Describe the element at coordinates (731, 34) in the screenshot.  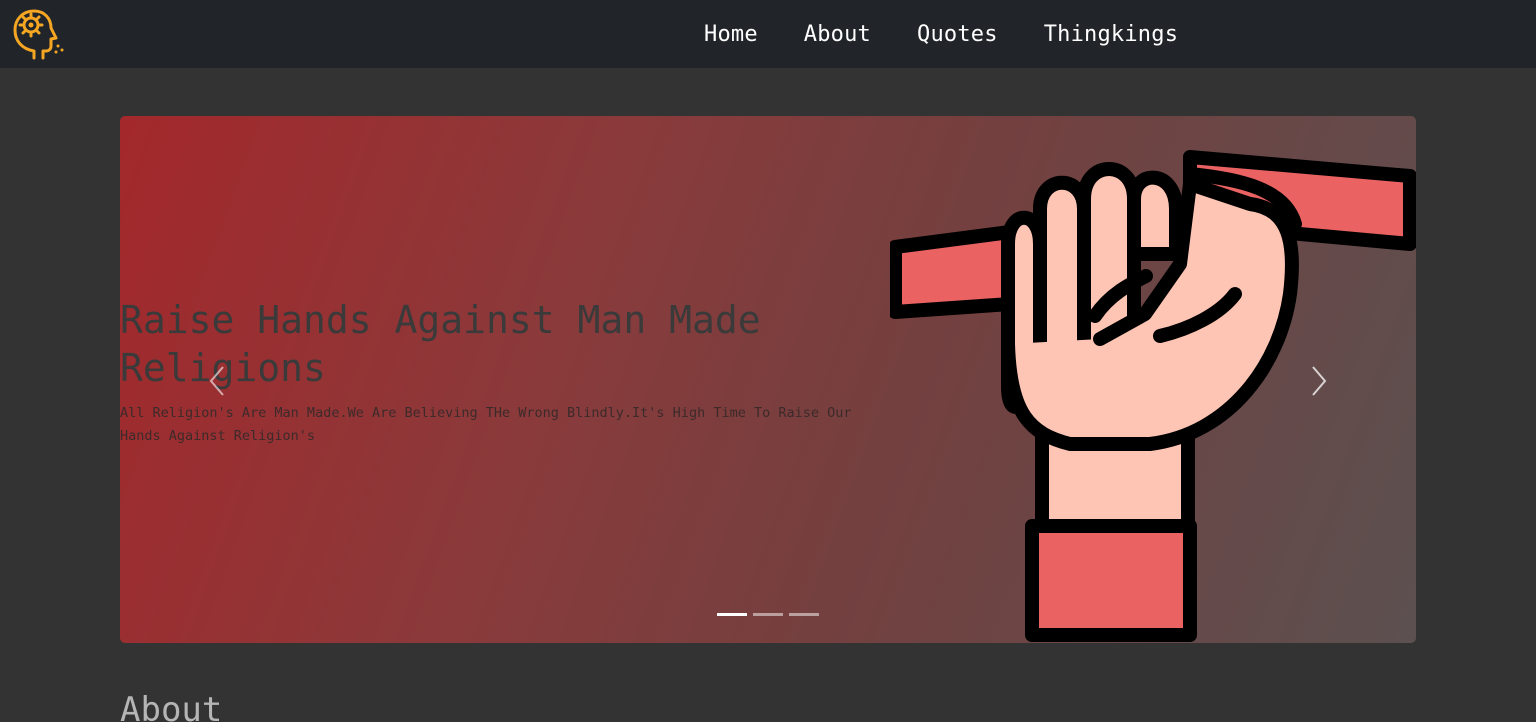
I see `nav-link-home: Home` at that location.